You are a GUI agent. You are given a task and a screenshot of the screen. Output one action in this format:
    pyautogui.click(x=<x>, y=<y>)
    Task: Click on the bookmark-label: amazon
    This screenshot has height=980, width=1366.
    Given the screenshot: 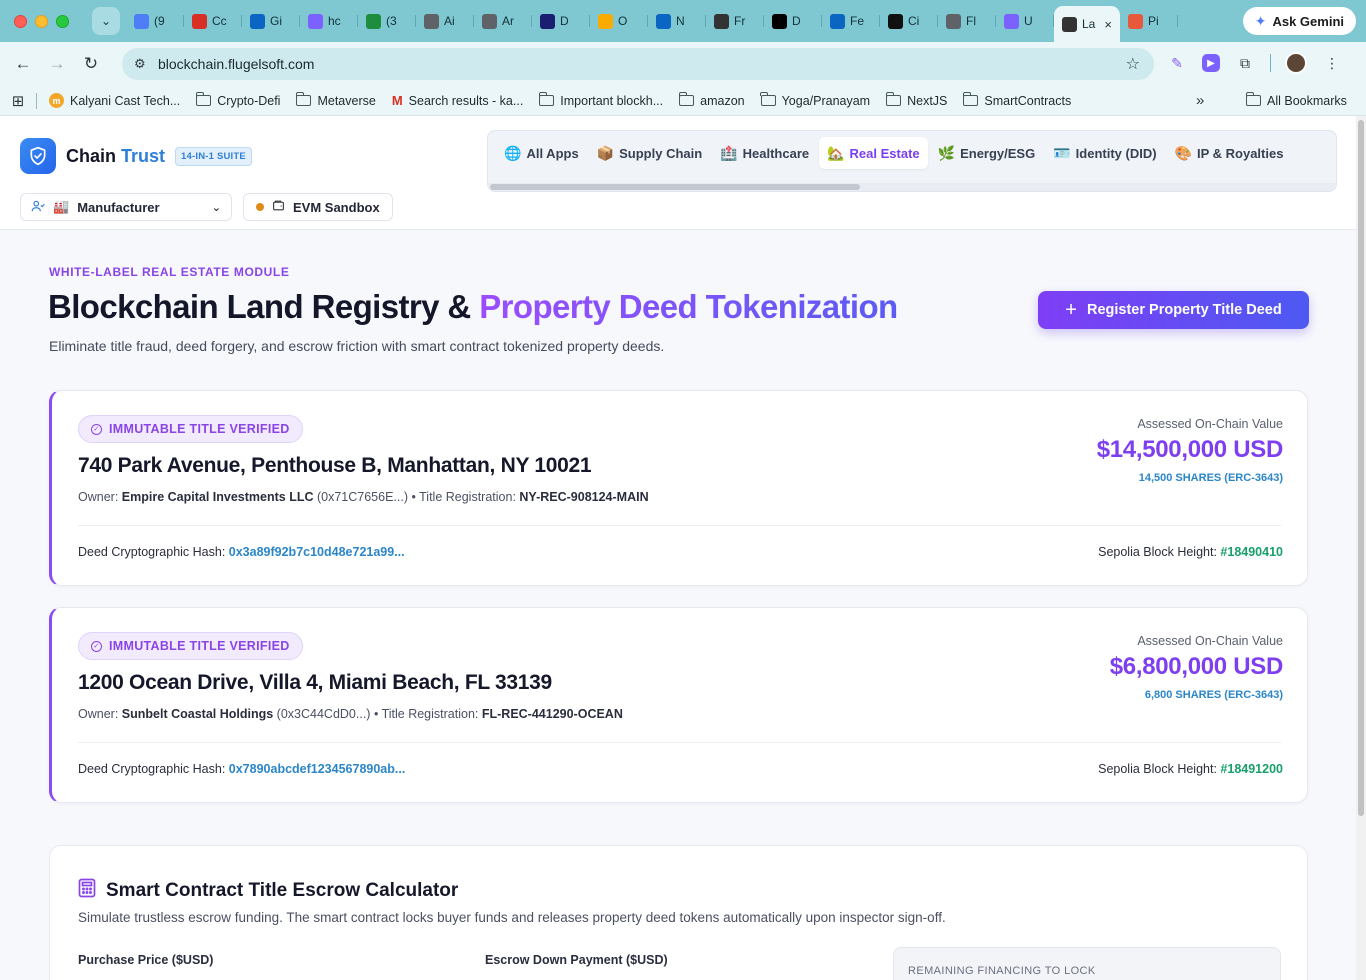 What is the action you would take?
    pyautogui.click(x=722, y=100)
    